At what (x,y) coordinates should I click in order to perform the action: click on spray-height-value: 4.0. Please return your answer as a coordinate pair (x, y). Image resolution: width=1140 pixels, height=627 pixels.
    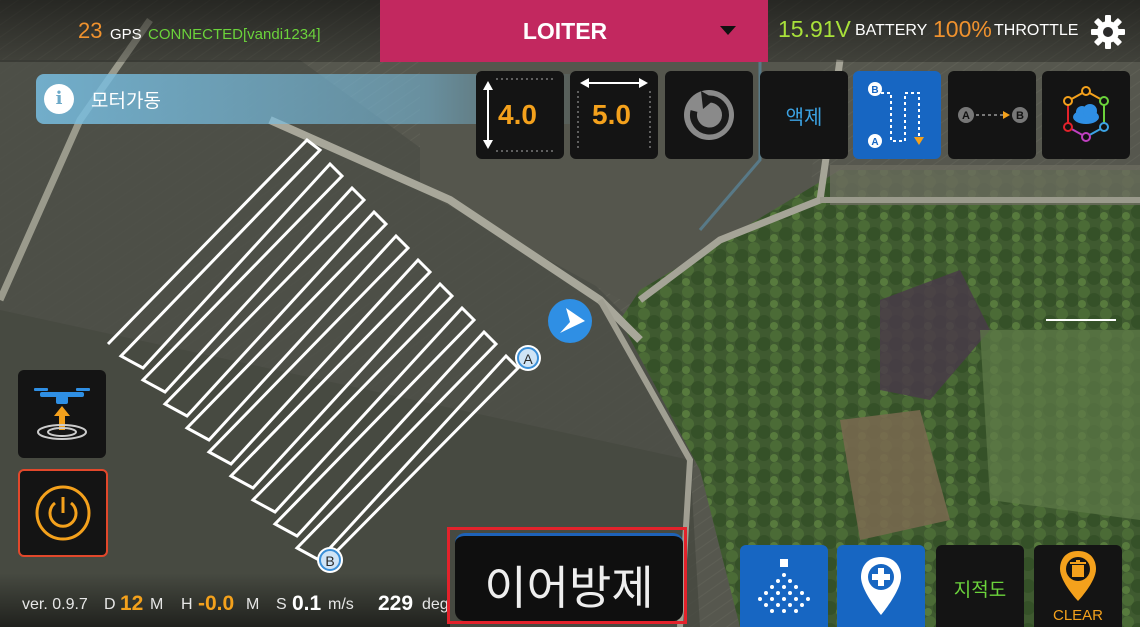
    Looking at the image, I should click on (517, 114).